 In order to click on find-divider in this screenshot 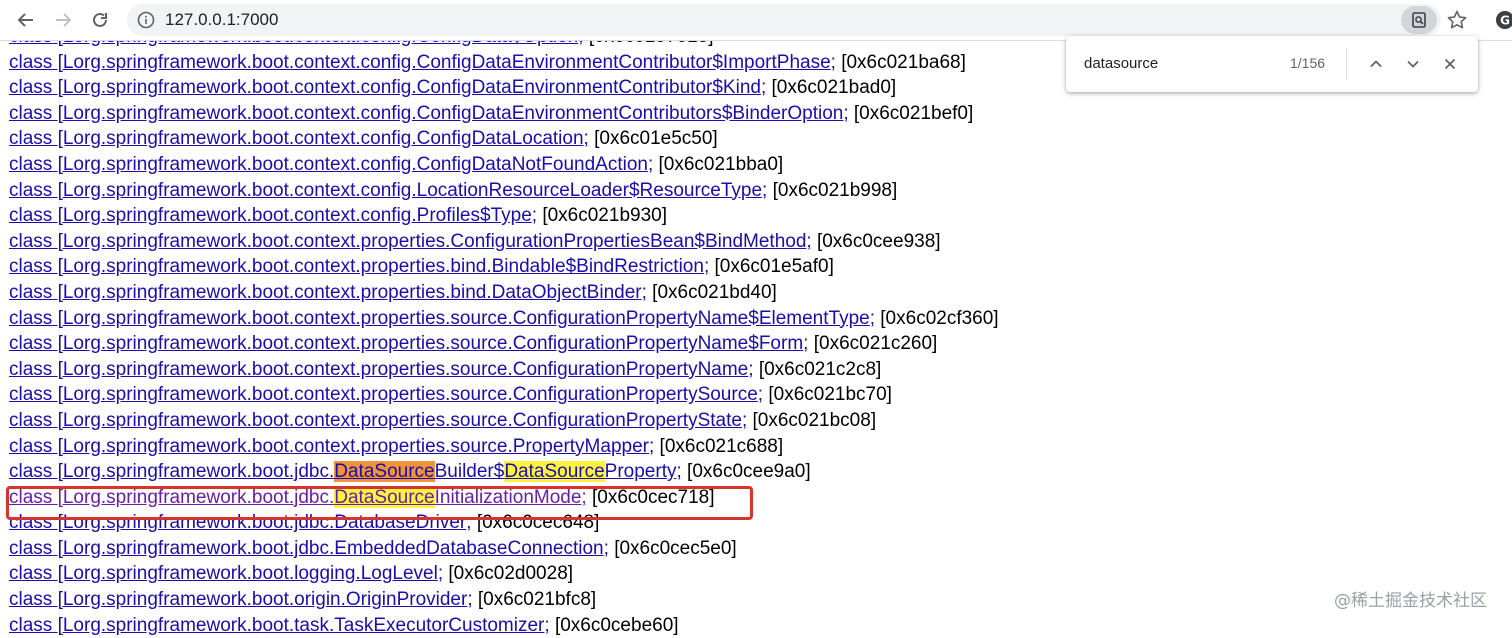, I will do `click(1346, 64)`.